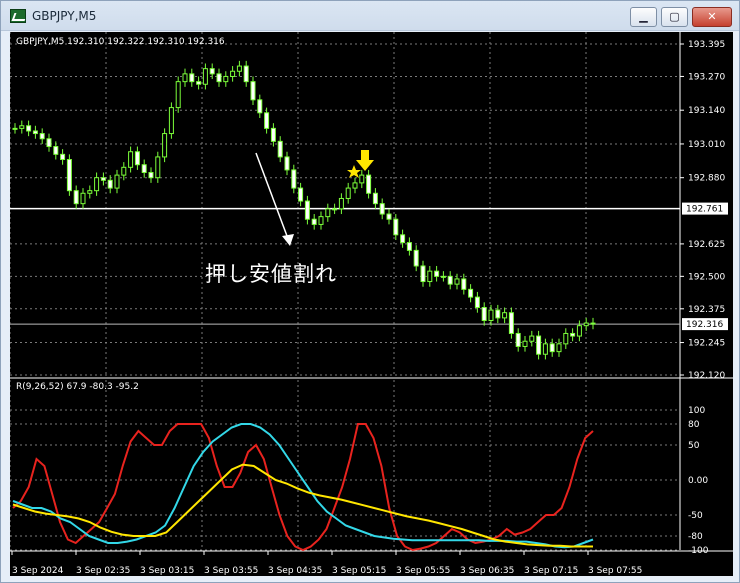  I want to click on oscillator-line-osc_yellow, so click(302, 505).